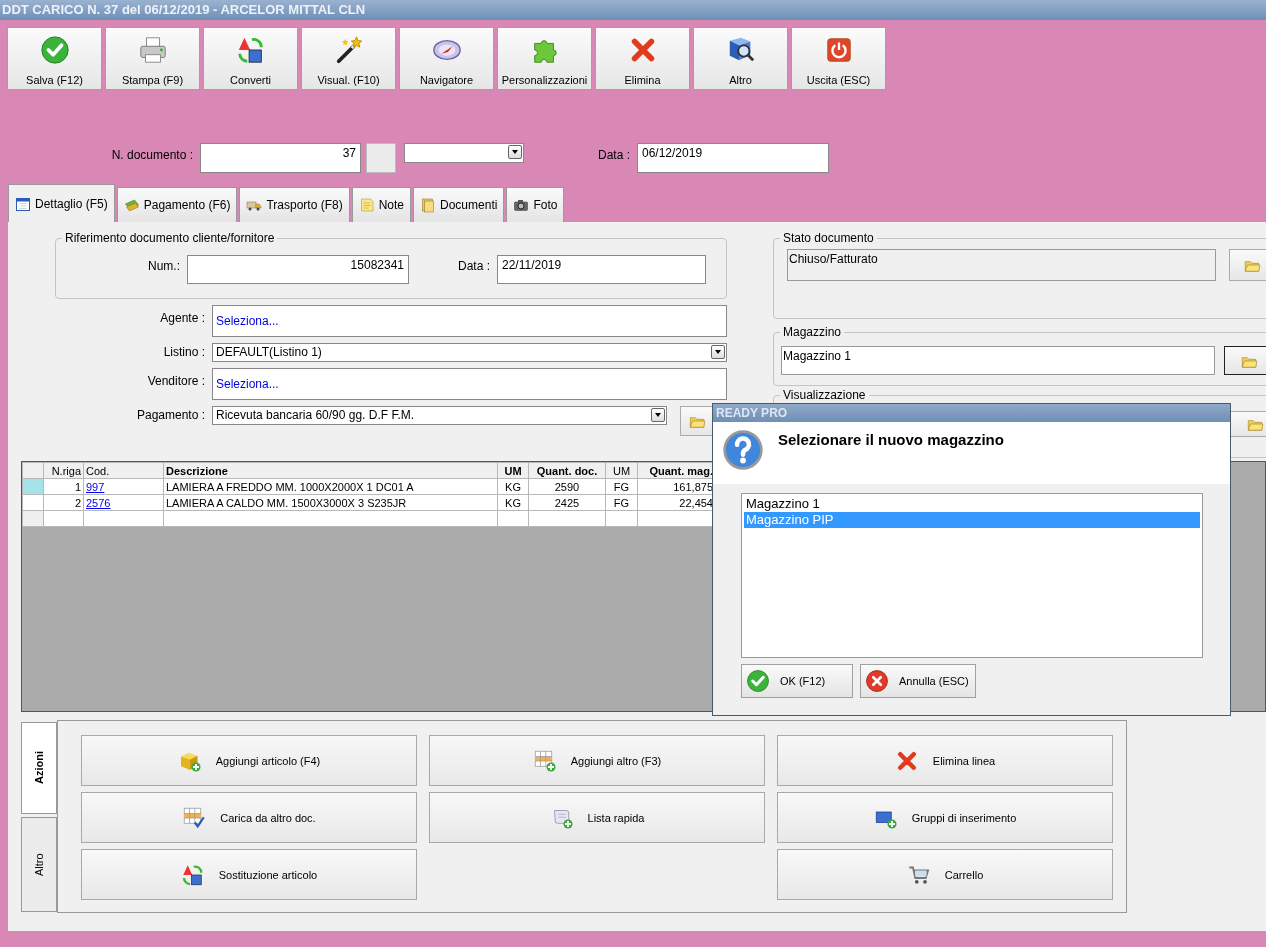 The width and height of the screenshot is (1266, 947). What do you see at coordinates (298, 269) in the screenshot?
I see `reference-number-field: 15082341` at bounding box center [298, 269].